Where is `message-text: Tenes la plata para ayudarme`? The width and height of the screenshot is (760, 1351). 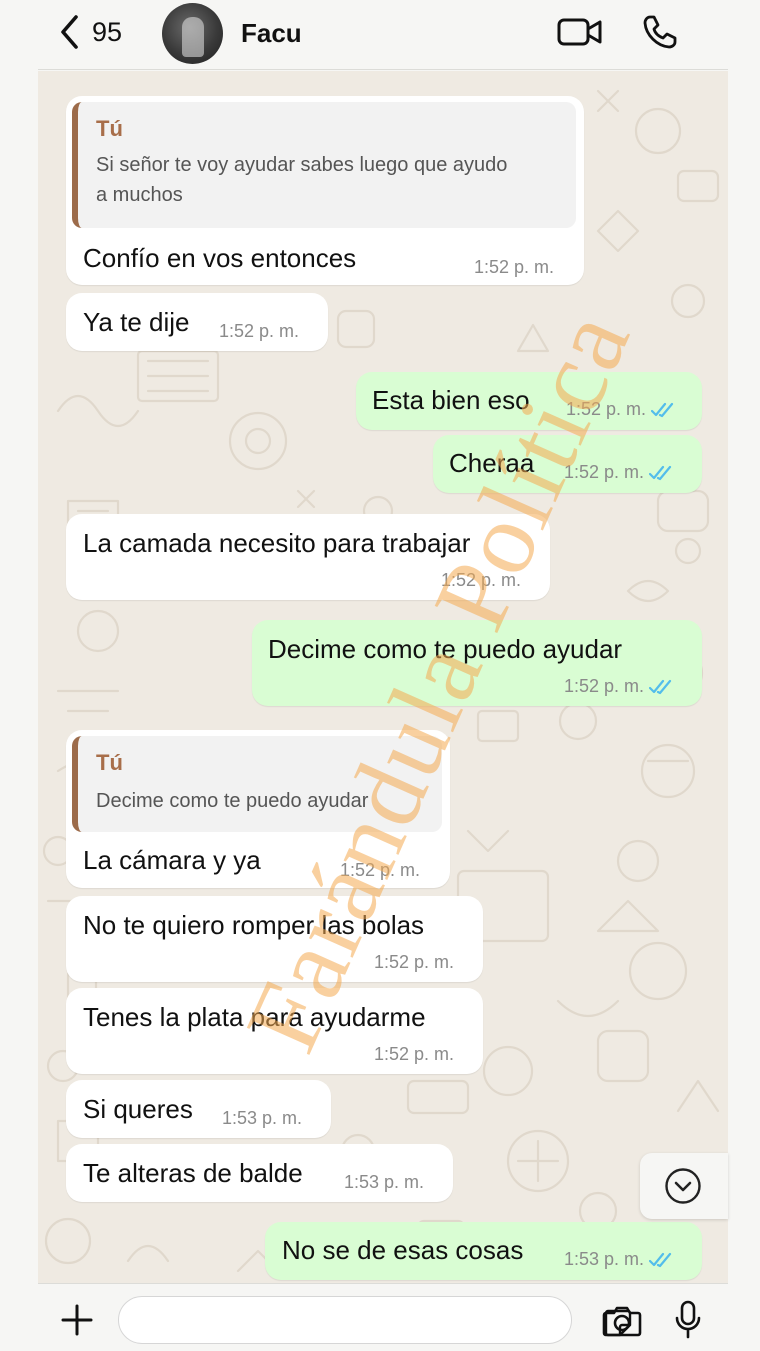
message-text: Tenes la plata para ayudarme is located at coordinates (254, 1017).